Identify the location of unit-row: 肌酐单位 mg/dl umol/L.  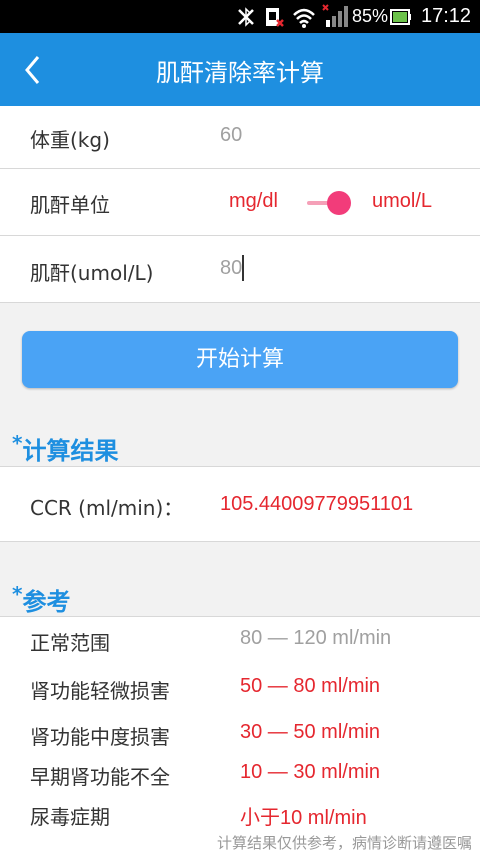
(240, 202).